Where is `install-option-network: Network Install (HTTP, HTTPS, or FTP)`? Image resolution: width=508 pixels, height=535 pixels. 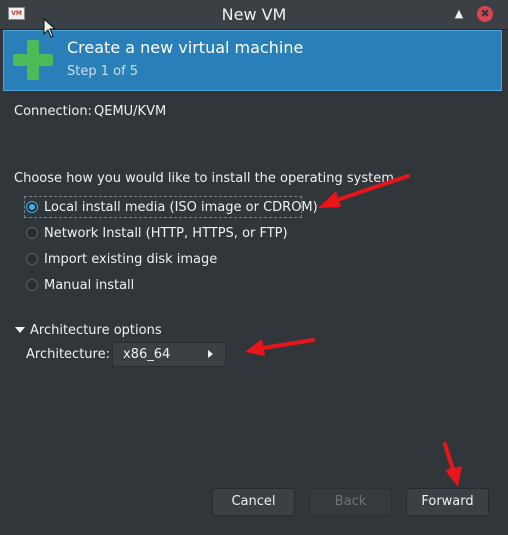
install-option-network: Network Install (HTTP, HTTPS, or FTP) is located at coordinates (157, 233).